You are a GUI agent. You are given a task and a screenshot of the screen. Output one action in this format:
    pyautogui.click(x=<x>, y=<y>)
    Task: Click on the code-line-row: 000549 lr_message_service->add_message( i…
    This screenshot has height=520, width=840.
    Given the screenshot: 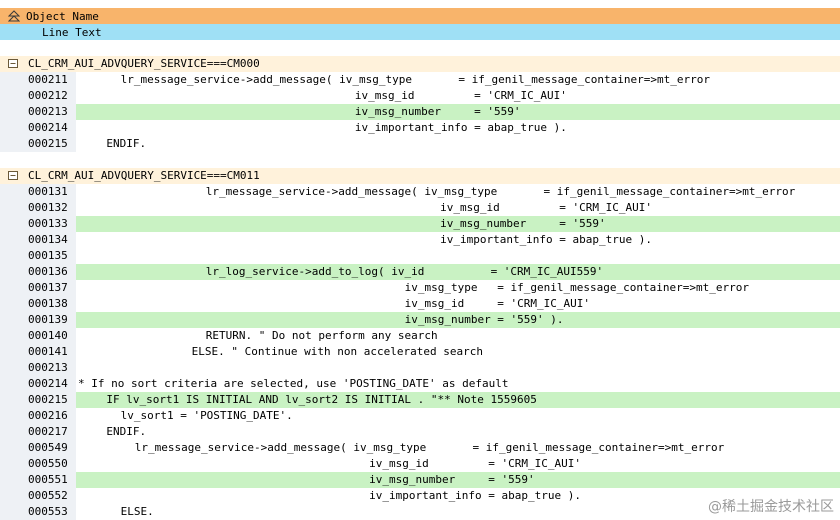 What is the action you would take?
    pyautogui.click(x=420, y=448)
    